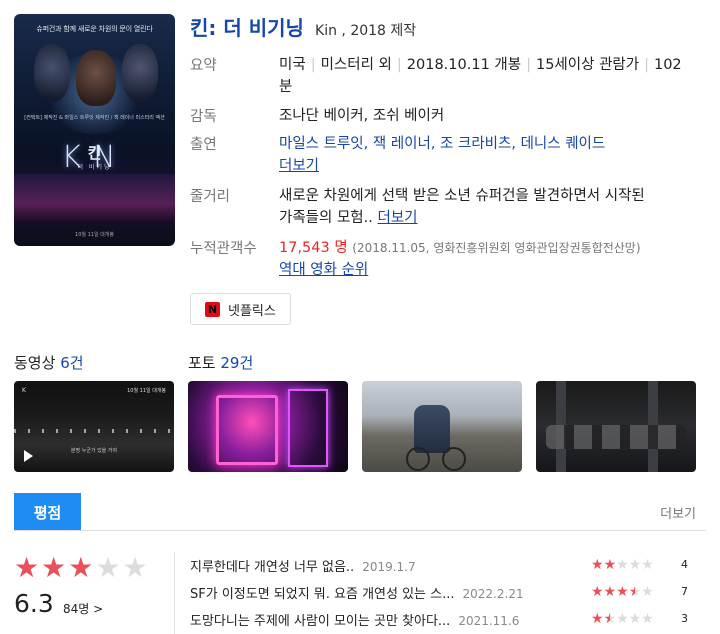 The width and height of the screenshot is (720, 634). Describe the element at coordinates (94, 167) in the screenshot. I see `poster-subtitle: 더 비기닝` at that location.